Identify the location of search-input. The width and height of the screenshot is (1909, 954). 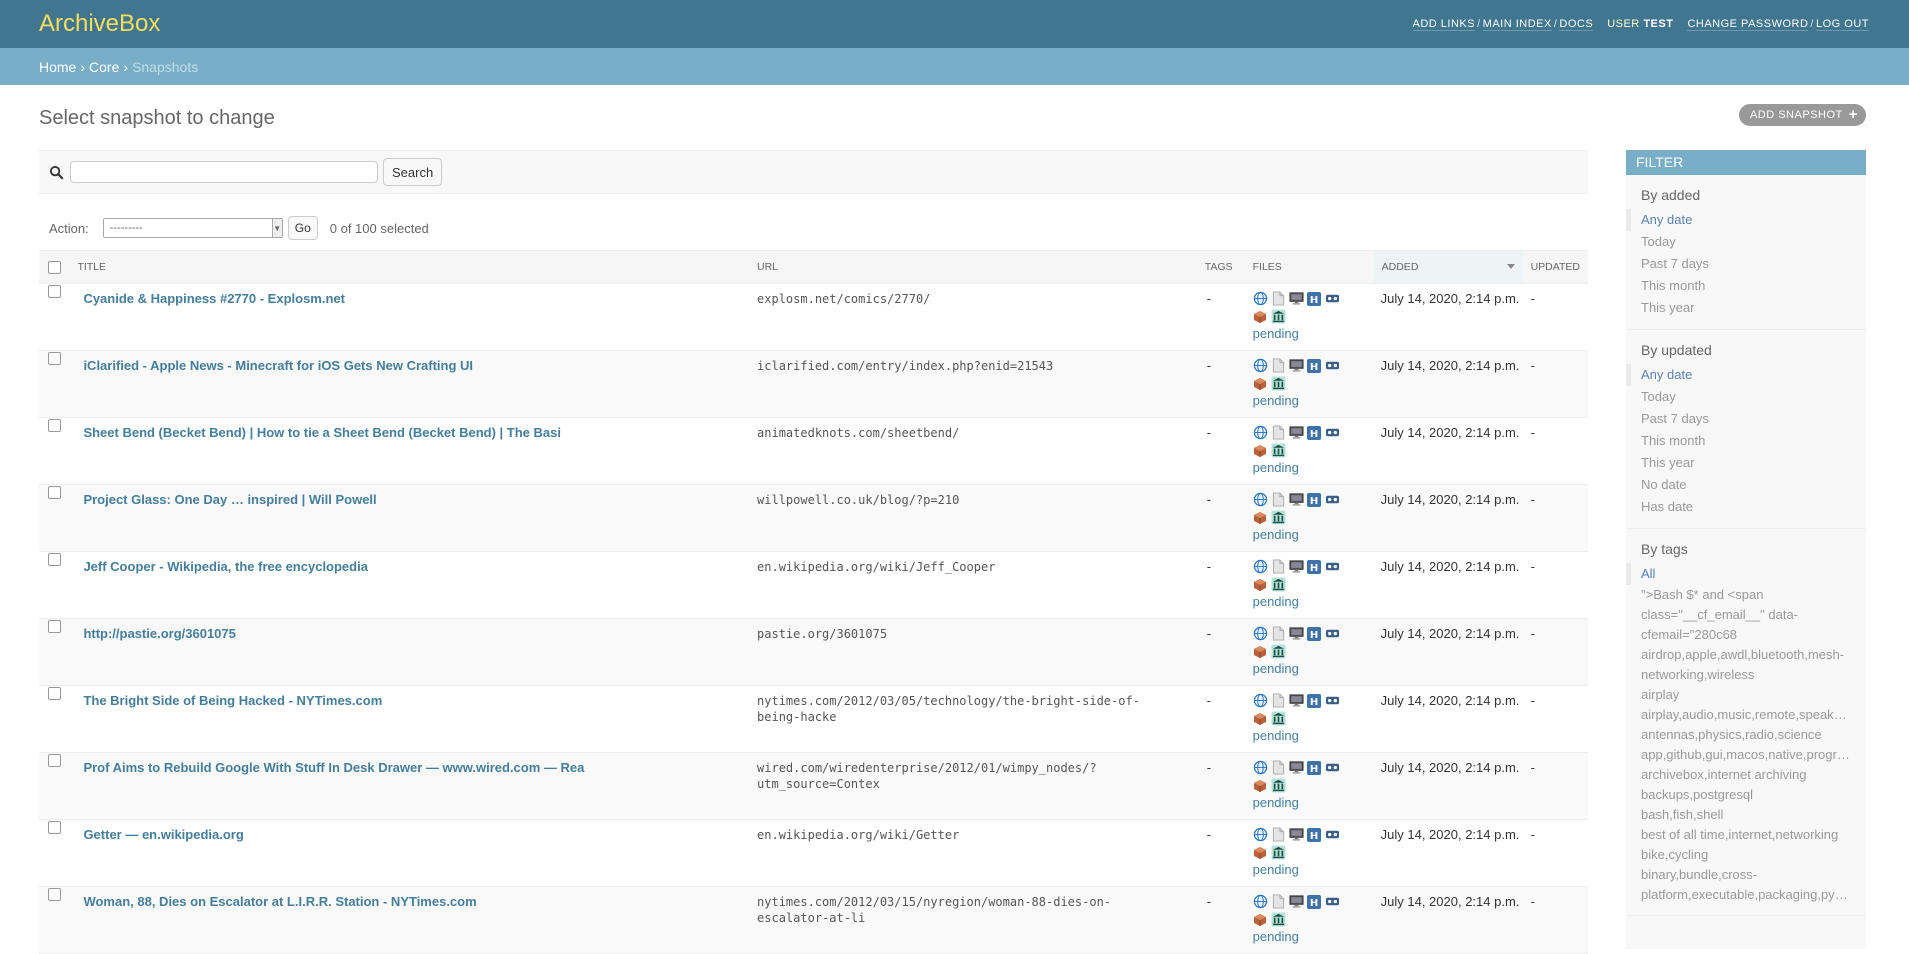
(224, 172).